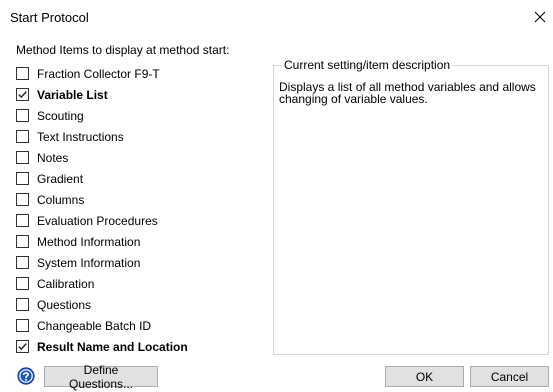 This screenshot has height=392, width=553. Describe the element at coordinates (141, 94) in the screenshot. I see `method-item-variable-list: Variable List` at that location.